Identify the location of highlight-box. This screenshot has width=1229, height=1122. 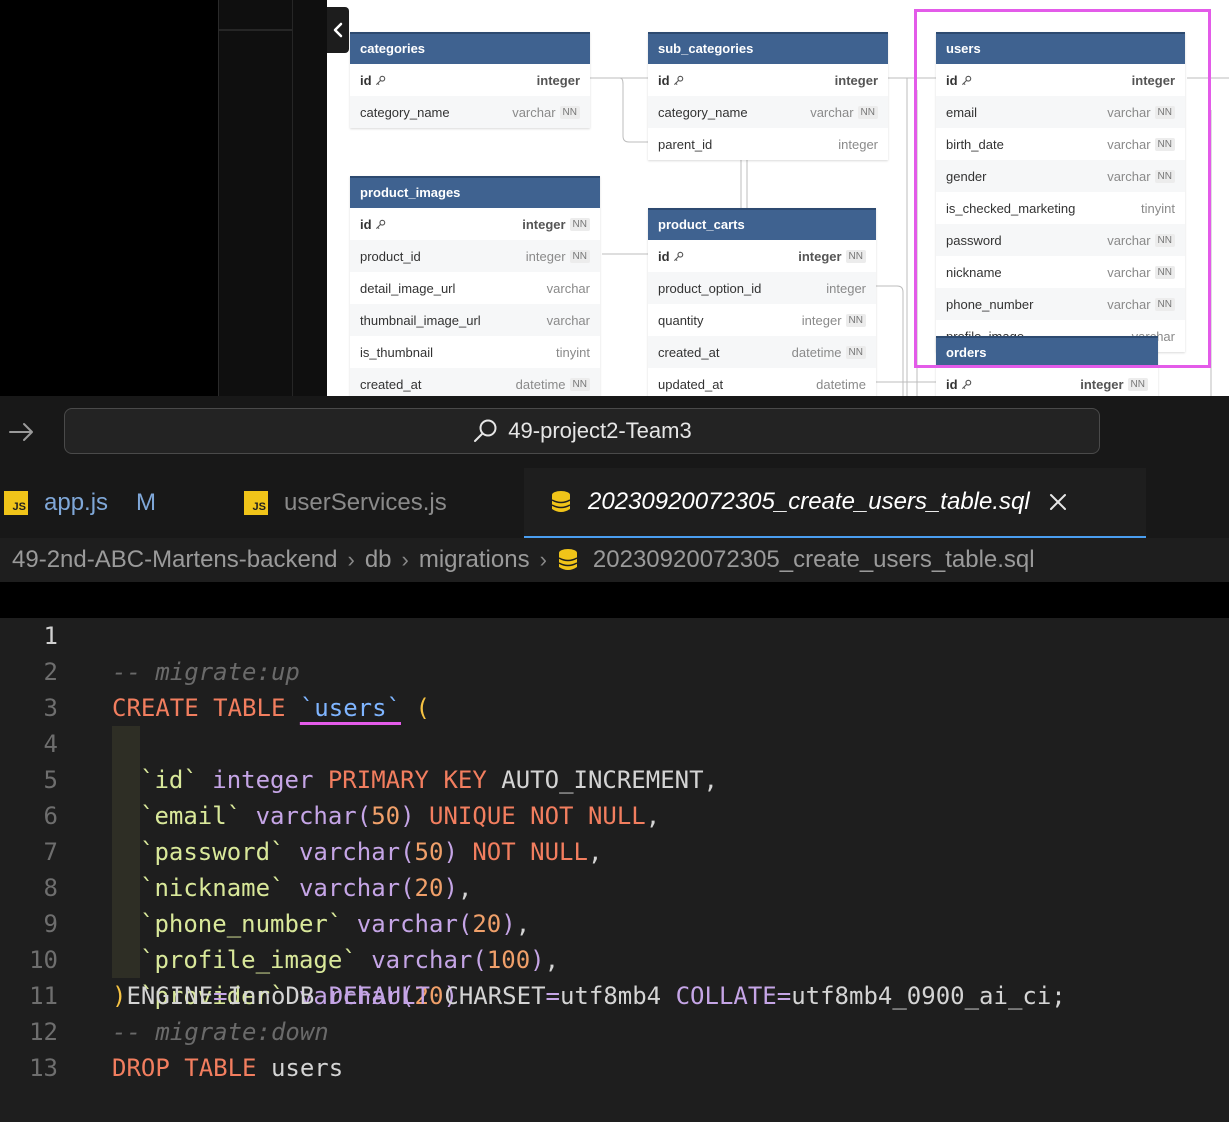
(1062, 188).